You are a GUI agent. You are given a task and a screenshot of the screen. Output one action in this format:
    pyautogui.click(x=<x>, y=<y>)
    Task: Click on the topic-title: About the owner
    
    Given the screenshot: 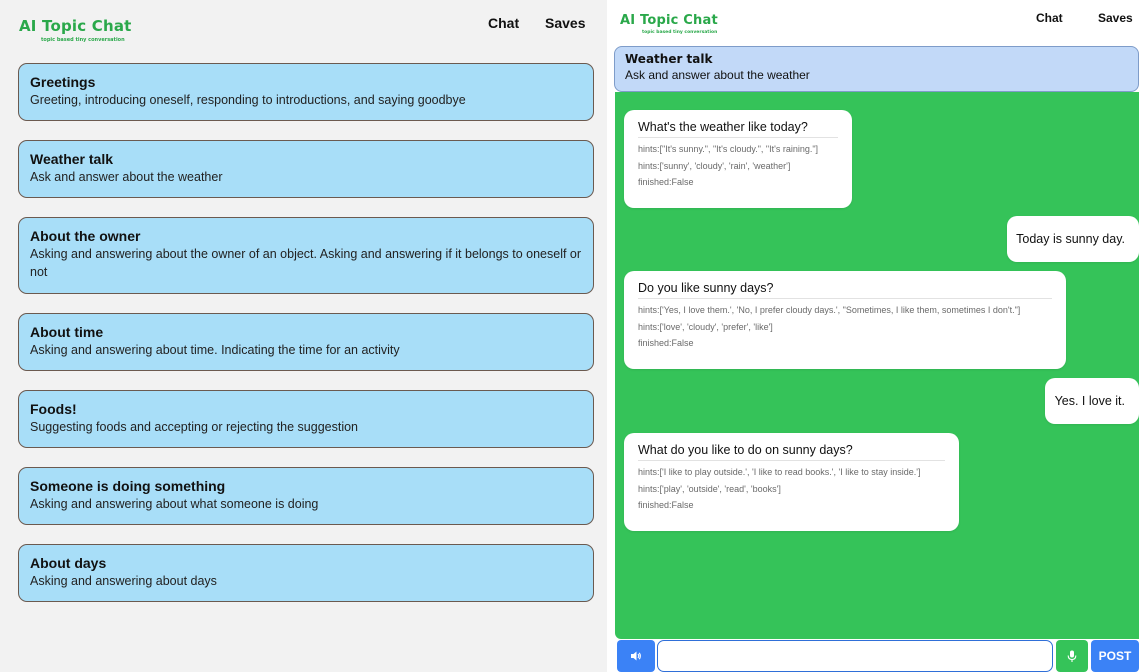 What is the action you would take?
    pyautogui.click(x=85, y=236)
    